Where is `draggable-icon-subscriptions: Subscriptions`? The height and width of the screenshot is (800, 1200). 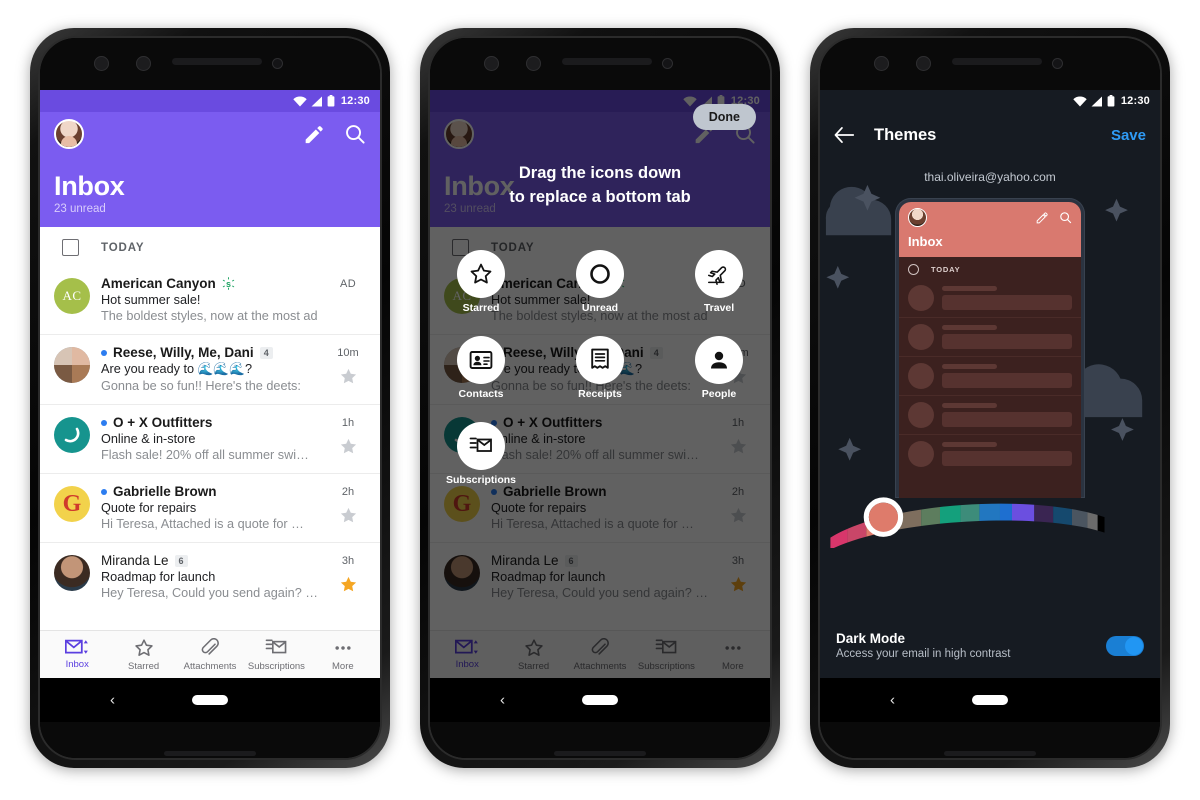
draggable-icon-subscriptions: Subscriptions is located at coordinates (481, 454).